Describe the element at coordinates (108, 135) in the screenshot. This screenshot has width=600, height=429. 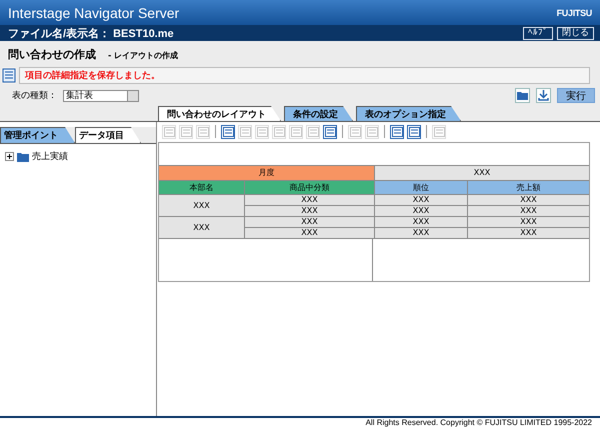
I see `tab: データ項目` at that location.